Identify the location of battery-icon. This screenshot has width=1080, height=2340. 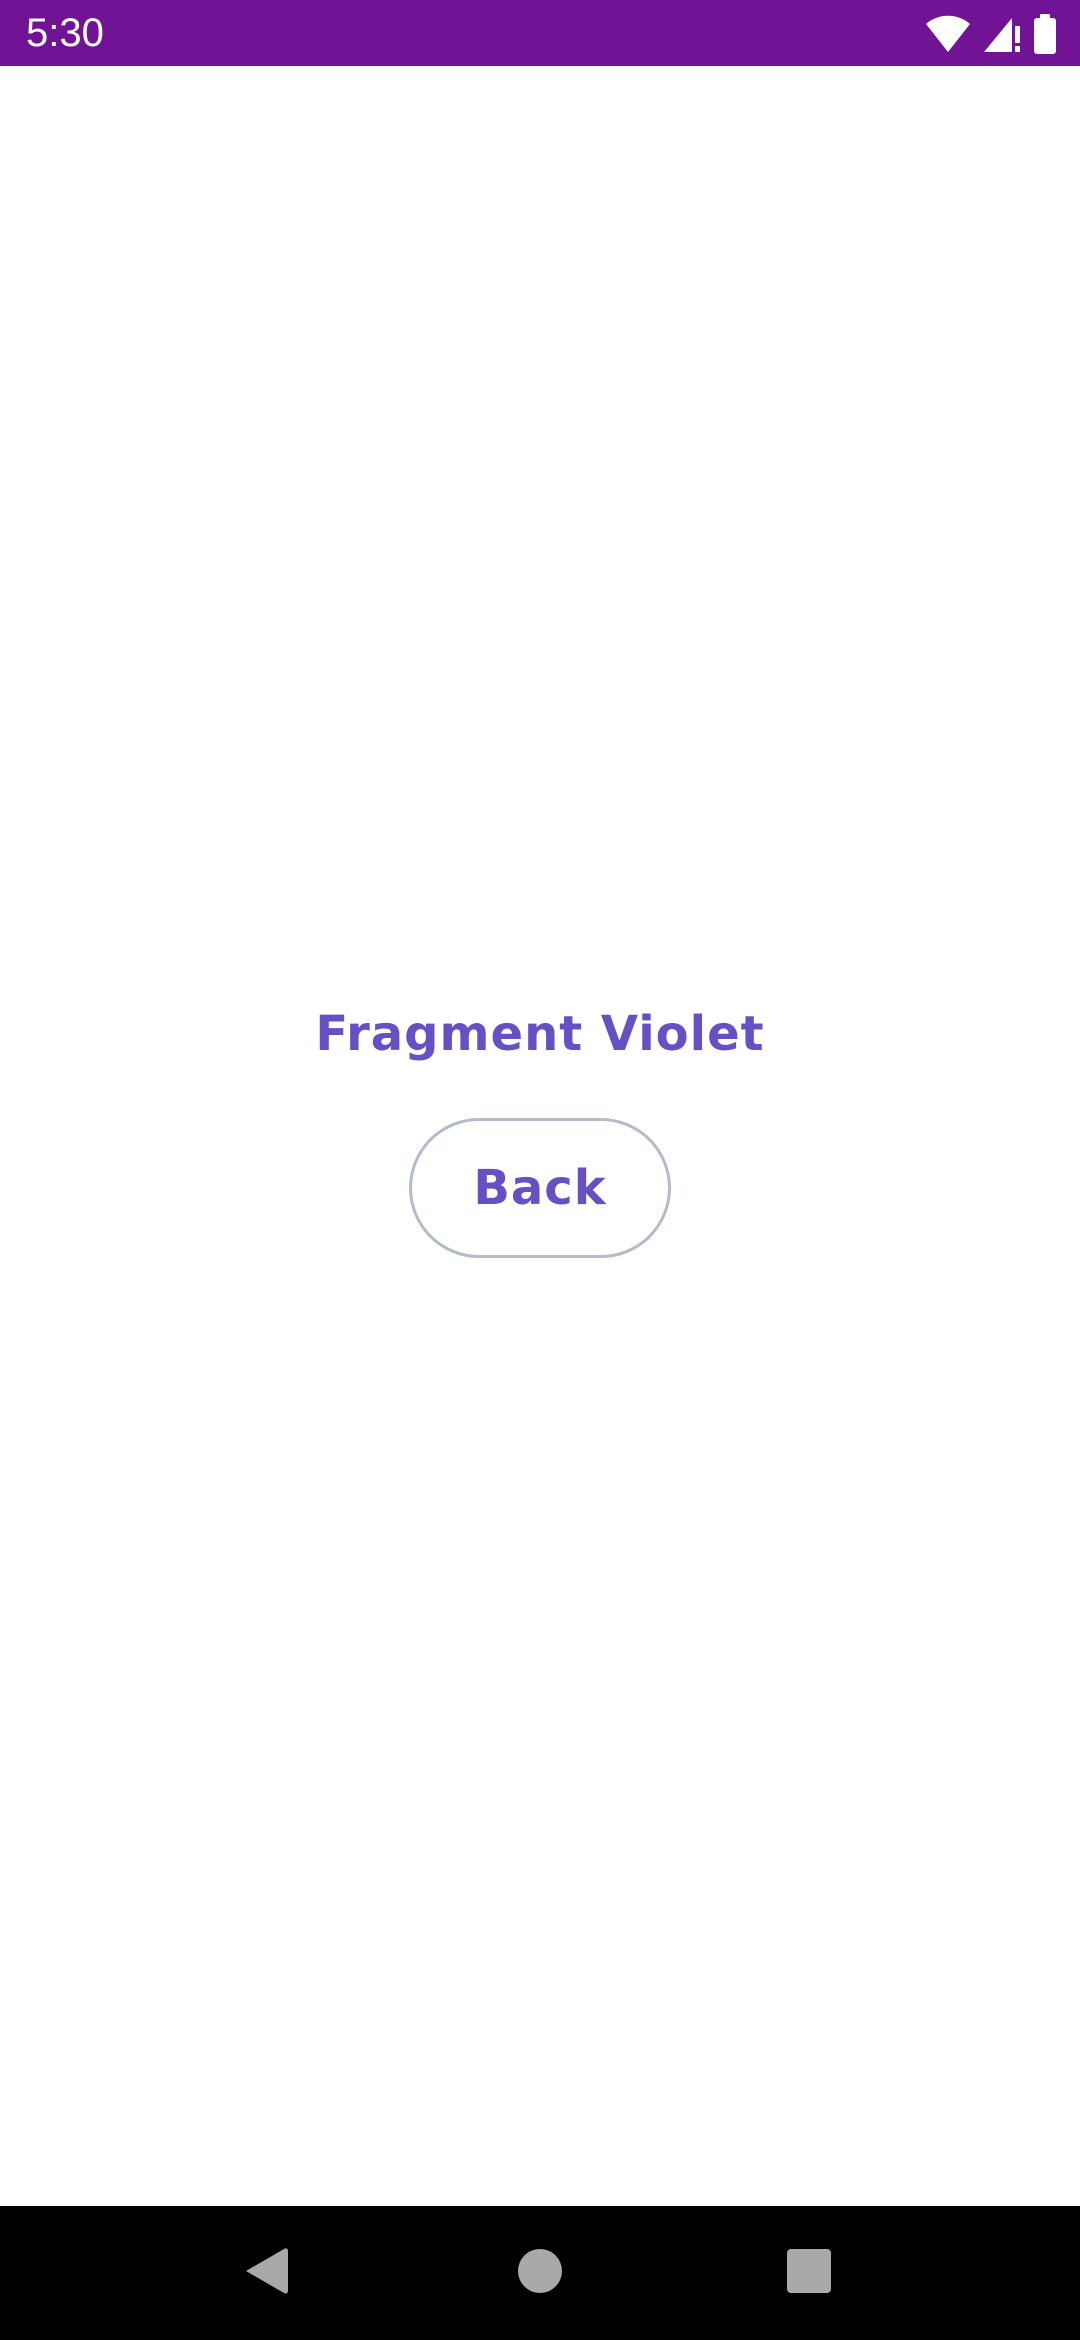
(1045, 34).